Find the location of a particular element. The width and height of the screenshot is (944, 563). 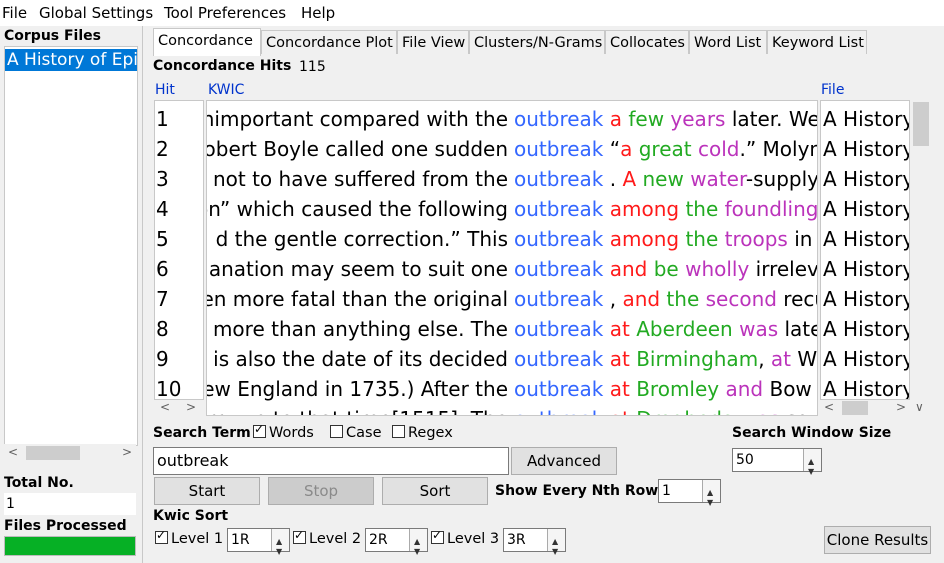

kwic-left-context: unimportant compared with the is located at coordinates (357, 119).